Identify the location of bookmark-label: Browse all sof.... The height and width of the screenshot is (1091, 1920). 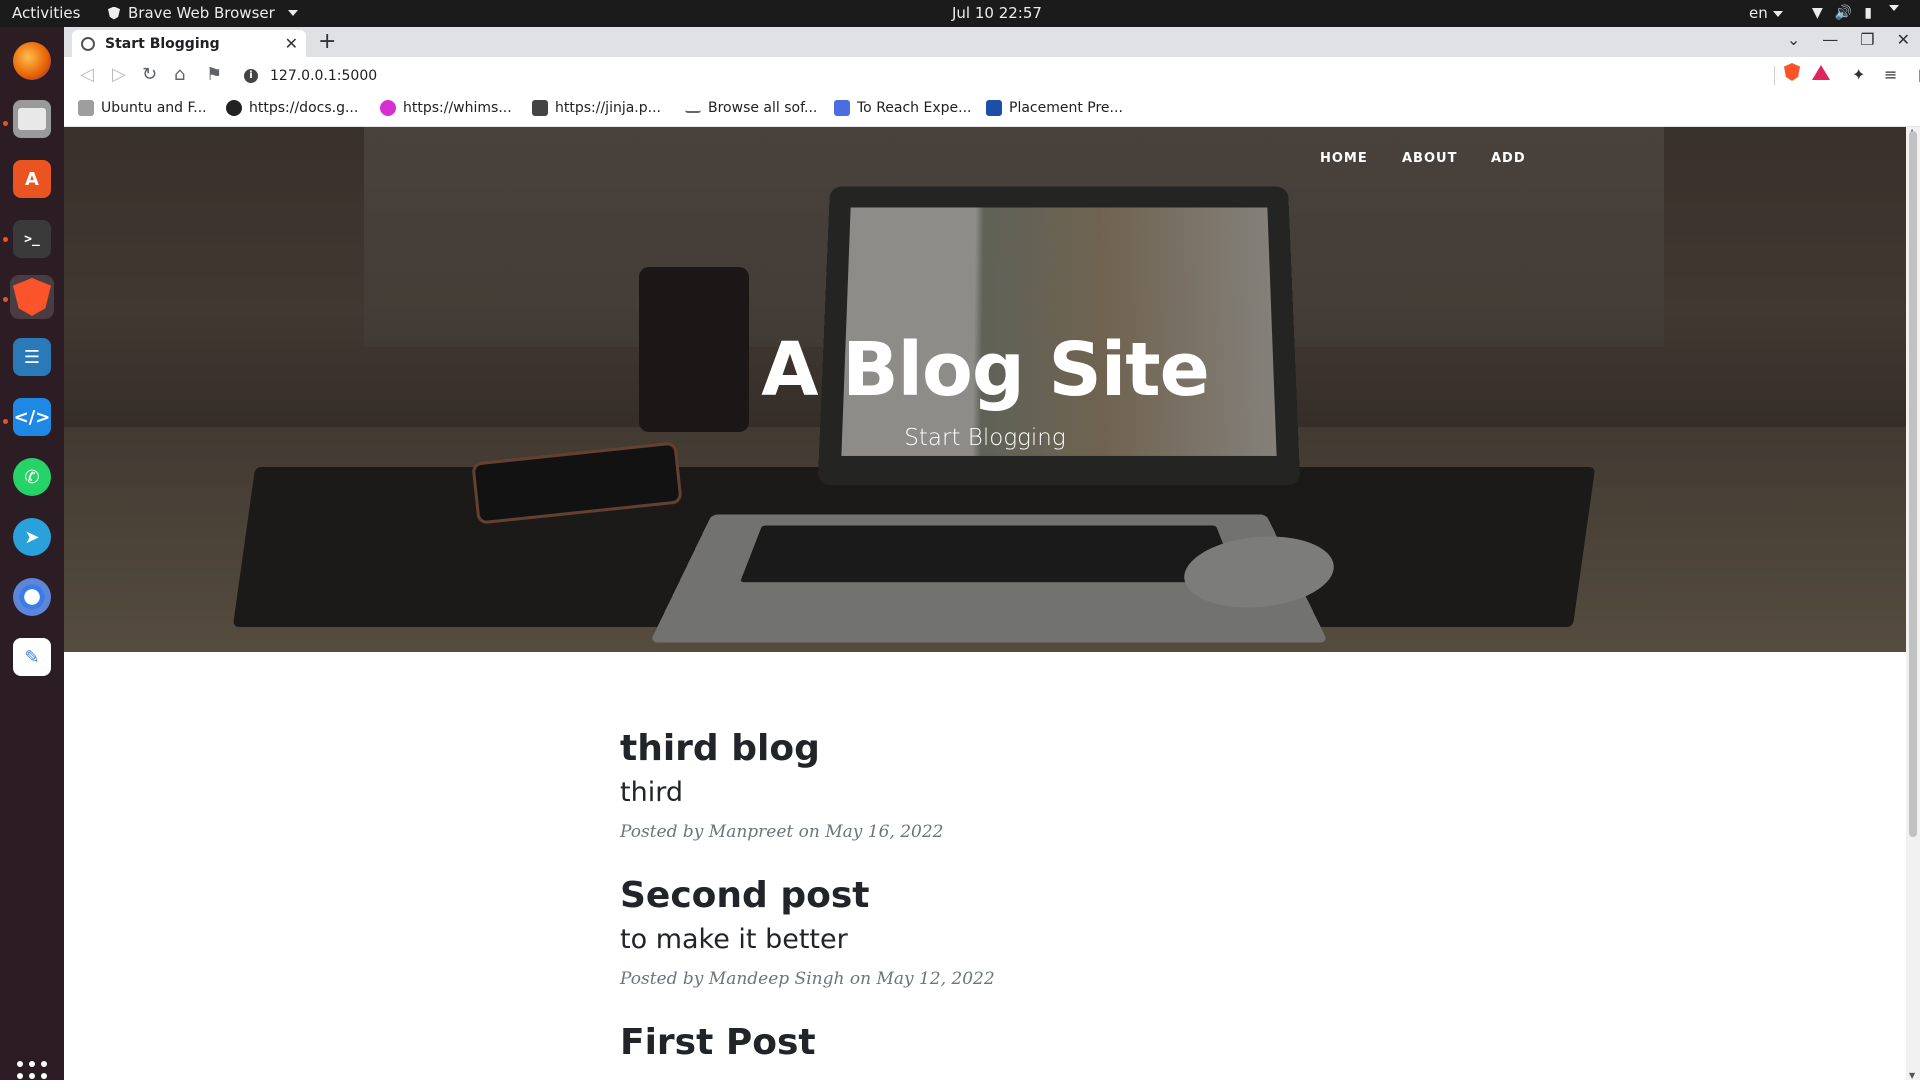
(763, 108).